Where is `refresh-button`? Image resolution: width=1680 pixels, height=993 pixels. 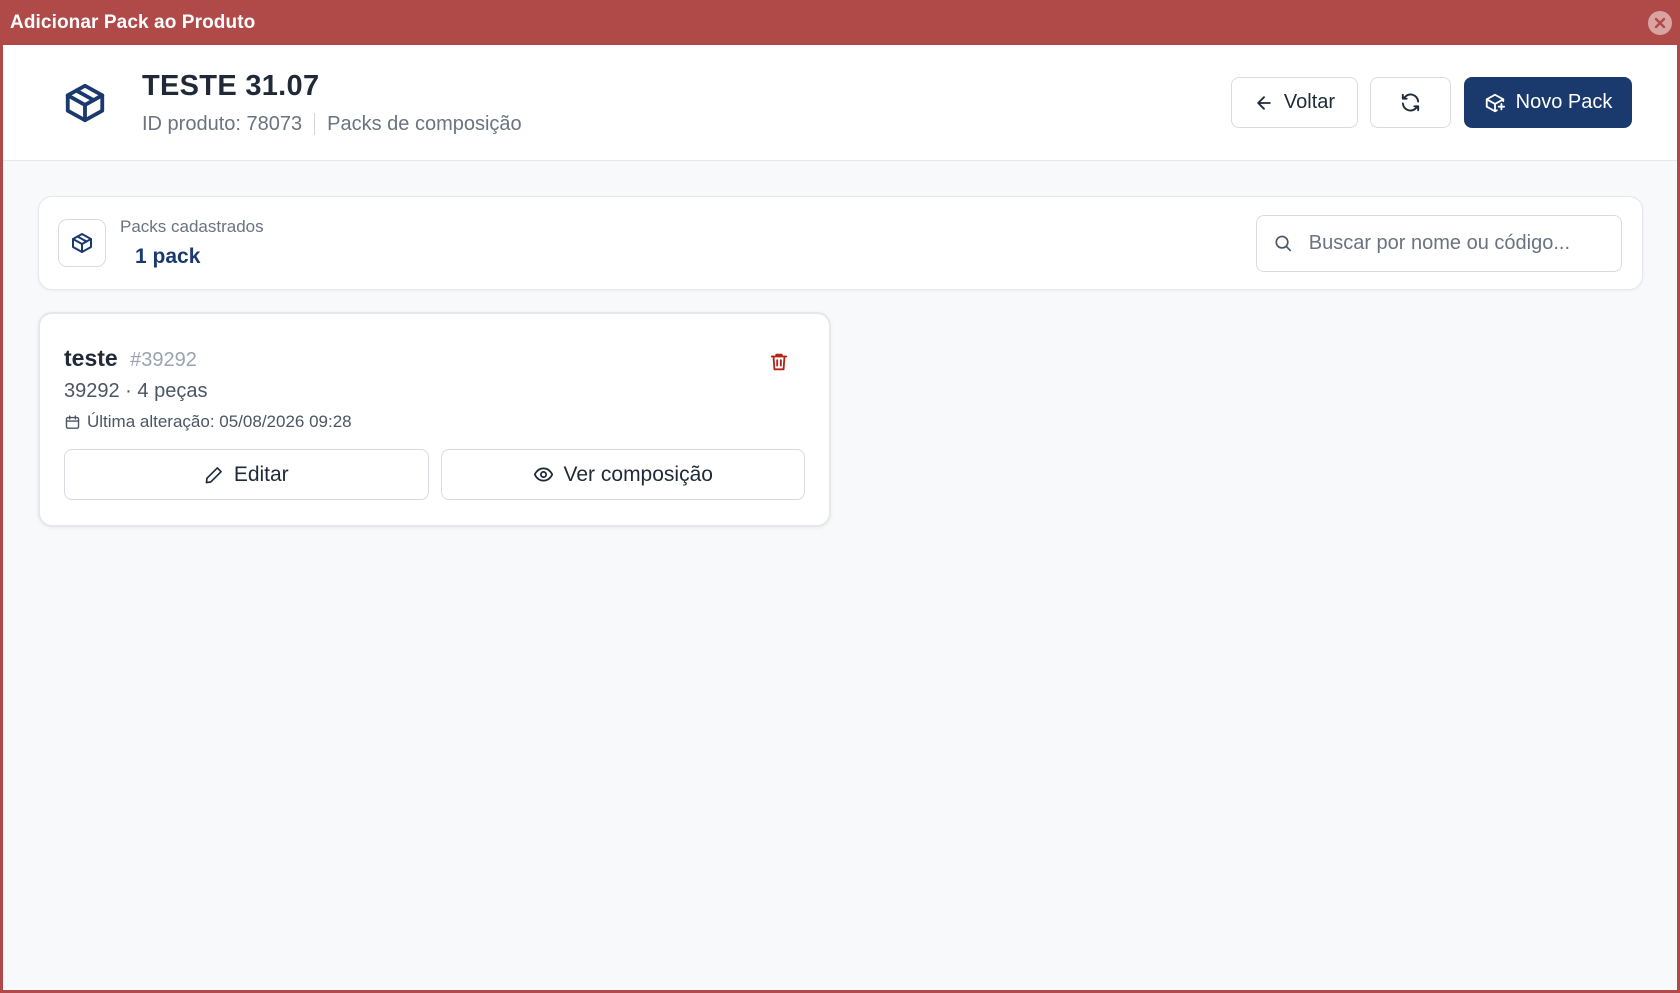
refresh-button is located at coordinates (1410, 102).